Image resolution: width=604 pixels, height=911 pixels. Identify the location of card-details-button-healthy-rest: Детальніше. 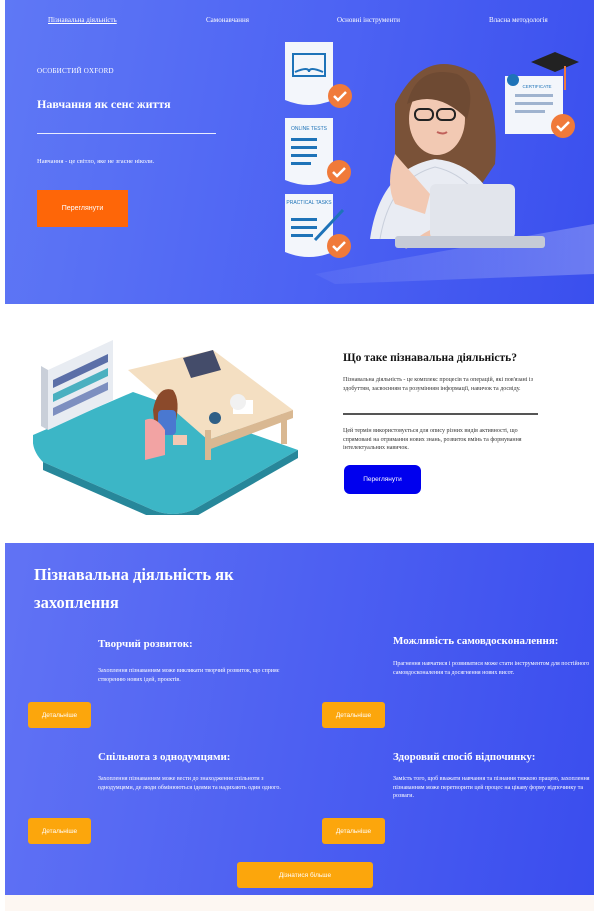
(353, 831).